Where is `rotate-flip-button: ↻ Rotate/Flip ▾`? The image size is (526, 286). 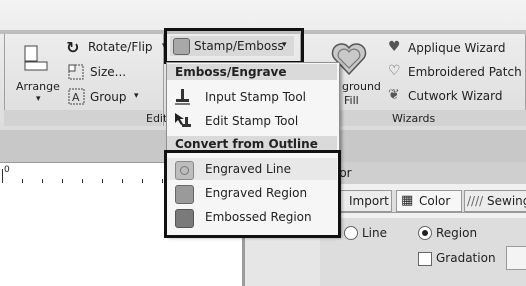
rotate-flip-button: ↻ Rotate/Flip ▾ is located at coordinates (116, 48).